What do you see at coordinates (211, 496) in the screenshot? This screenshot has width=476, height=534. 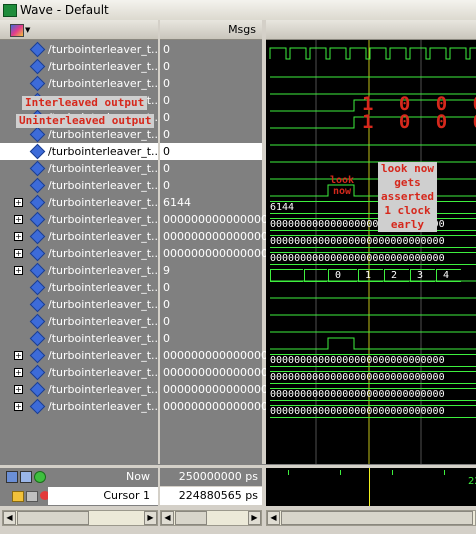 I see `cursor-value-cell: 224880565 ps` at bounding box center [211, 496].